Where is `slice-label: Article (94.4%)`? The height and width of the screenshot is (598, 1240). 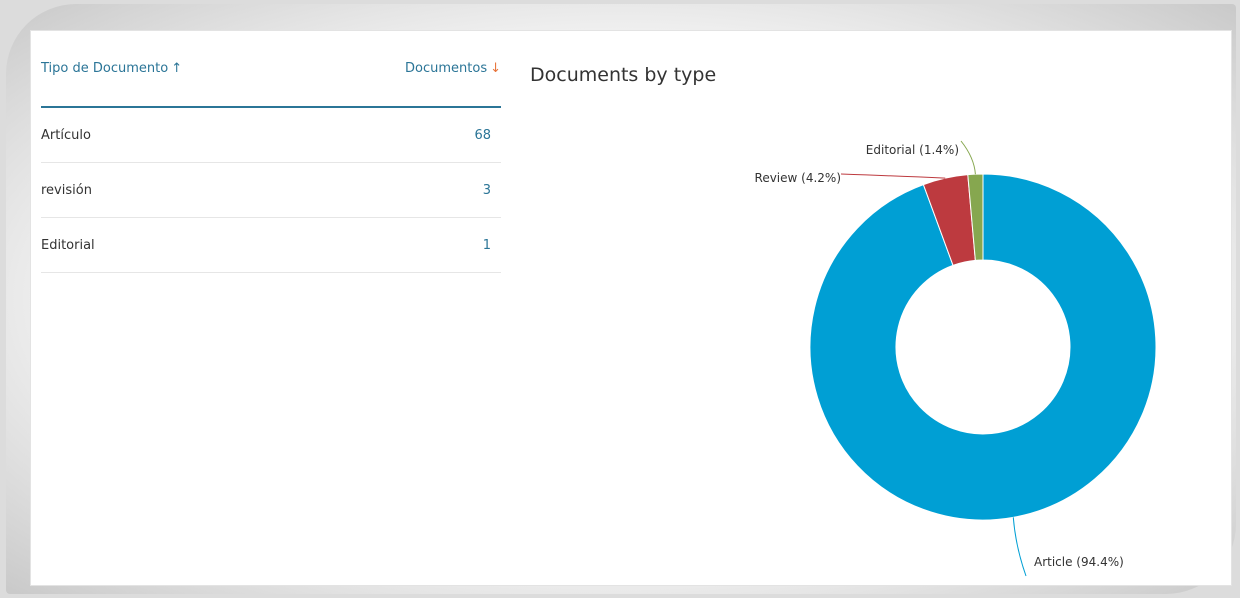
slice-label: Article (94.4%) is located at coordinates (1079, 562).